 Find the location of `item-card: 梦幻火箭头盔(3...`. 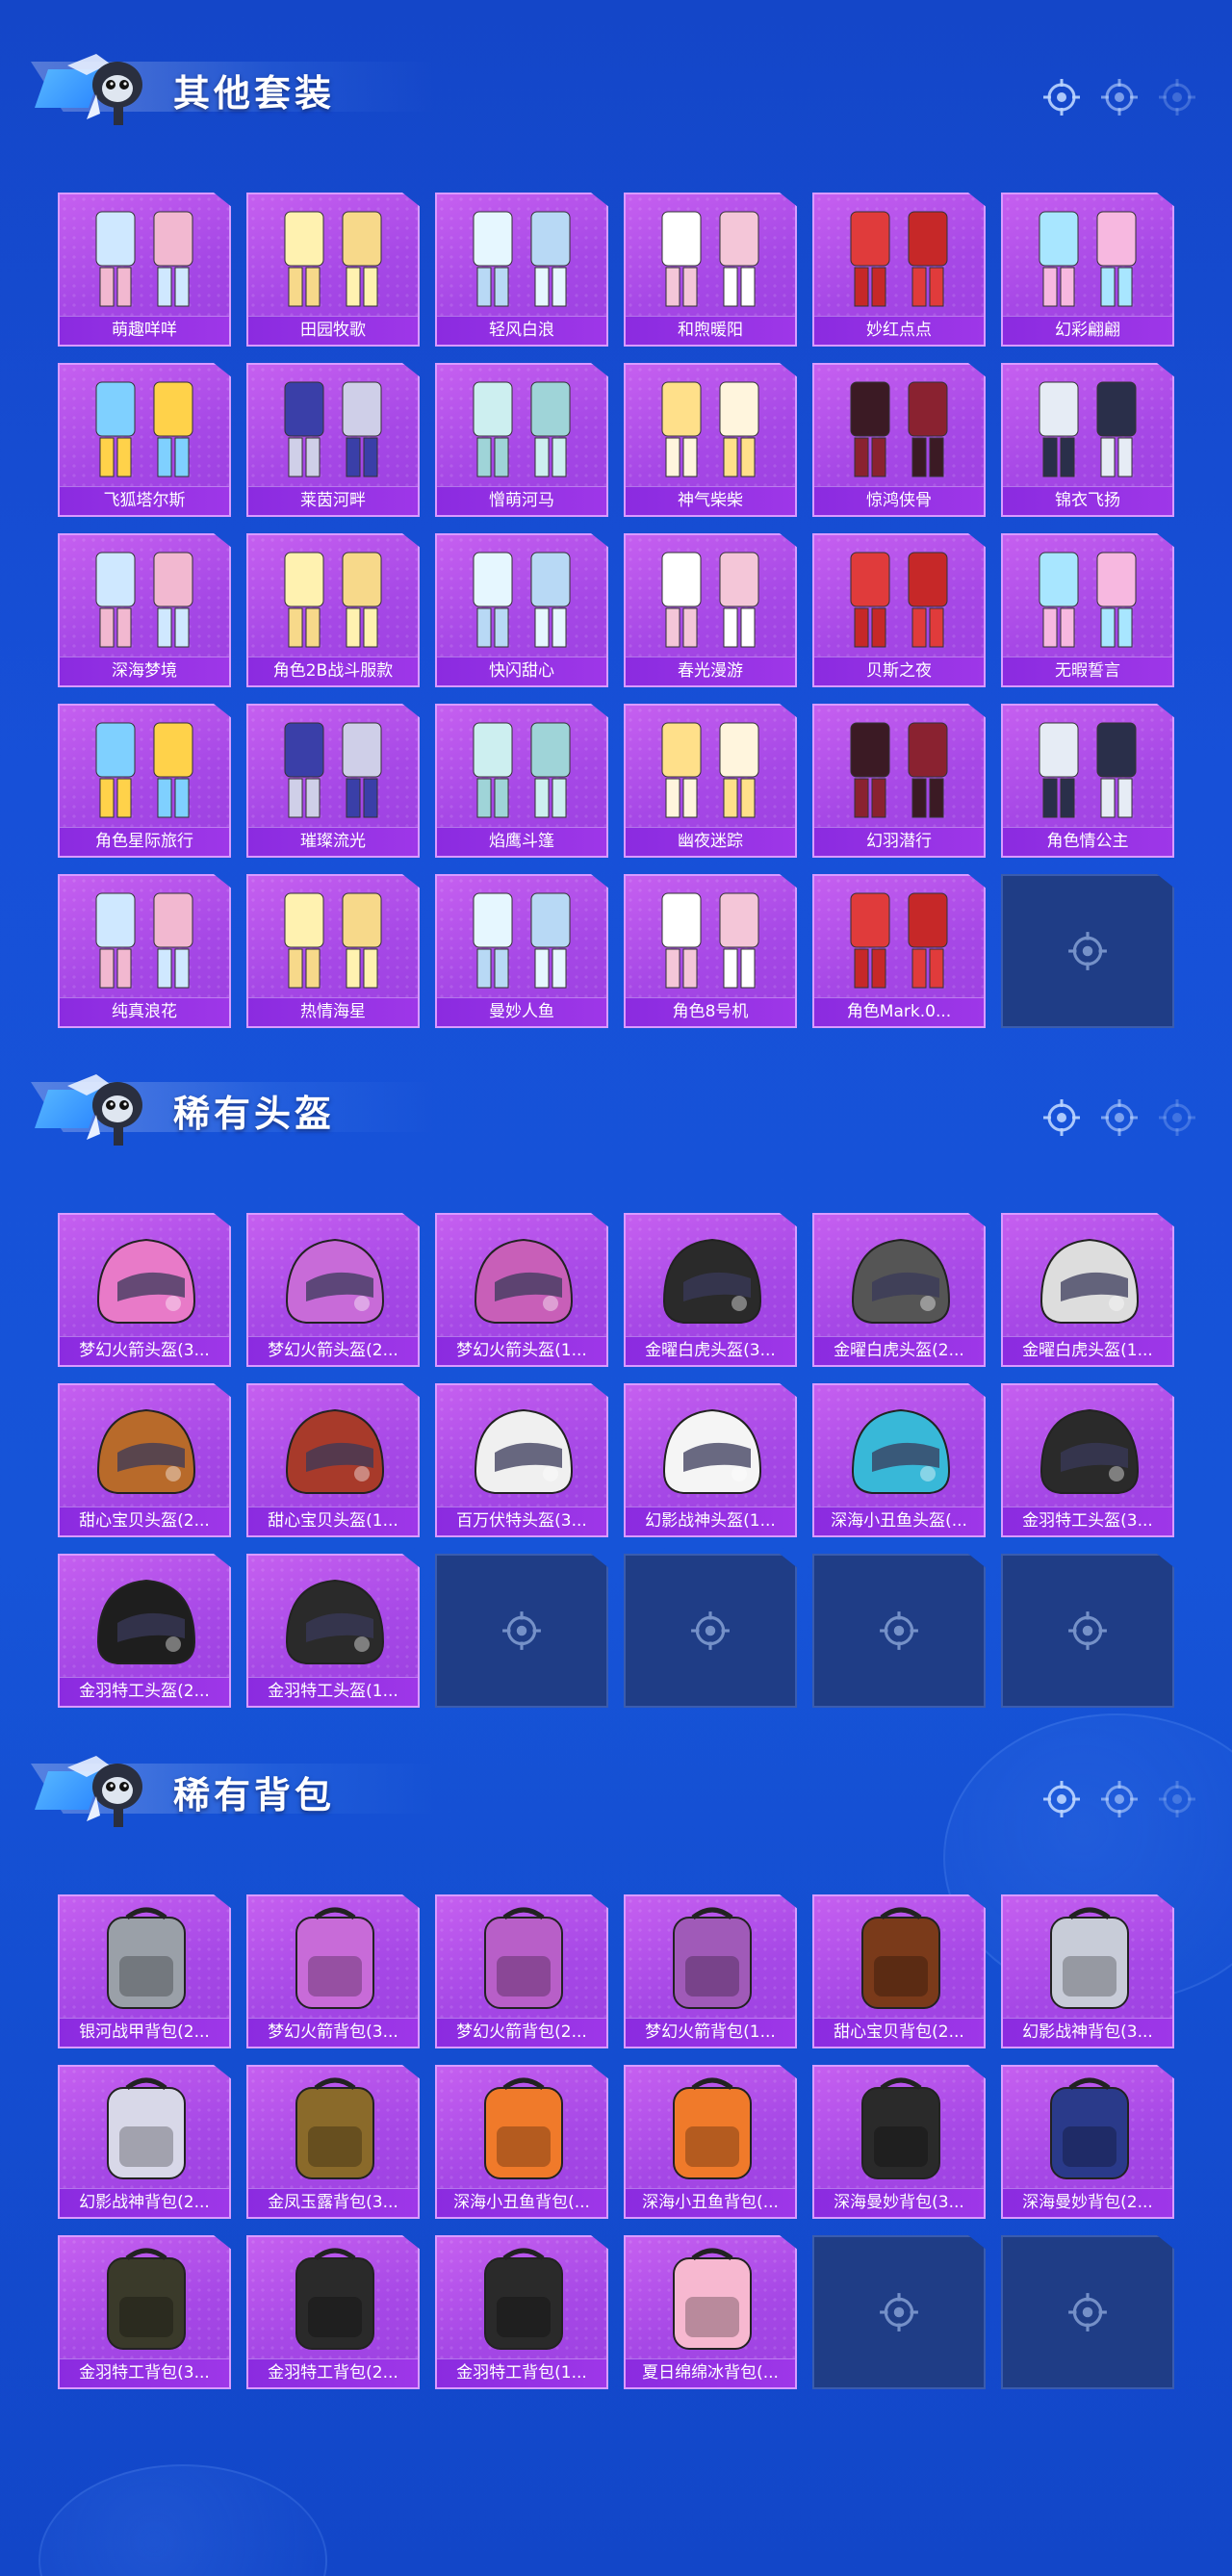

item-card: 梦幻火箭头盔(3... is located at coordinates (144, 1290).